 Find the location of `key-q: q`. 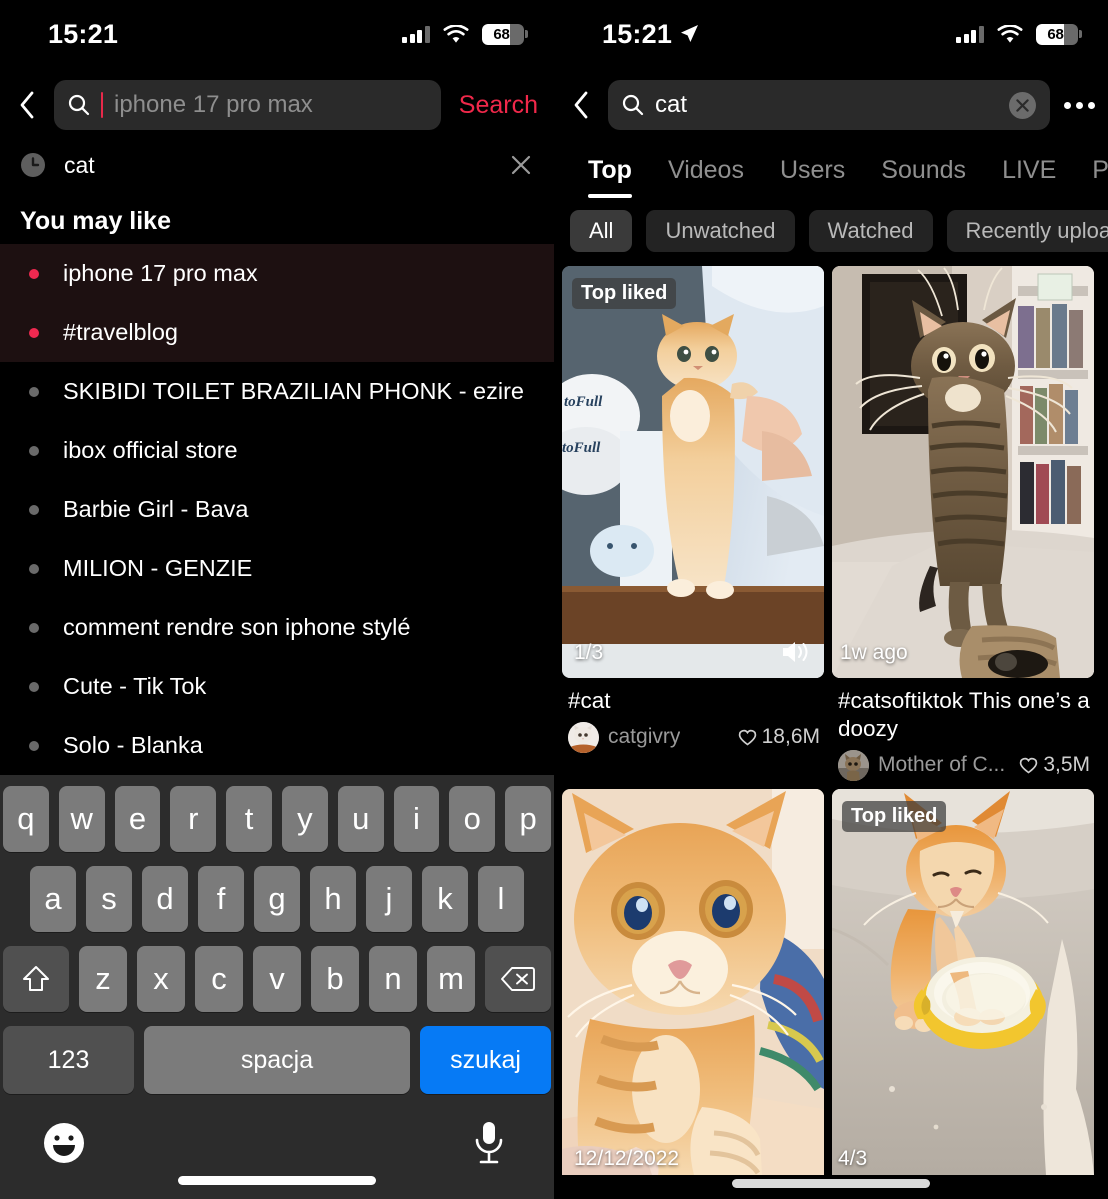

key-q: q is located at coordinates (26, 819).